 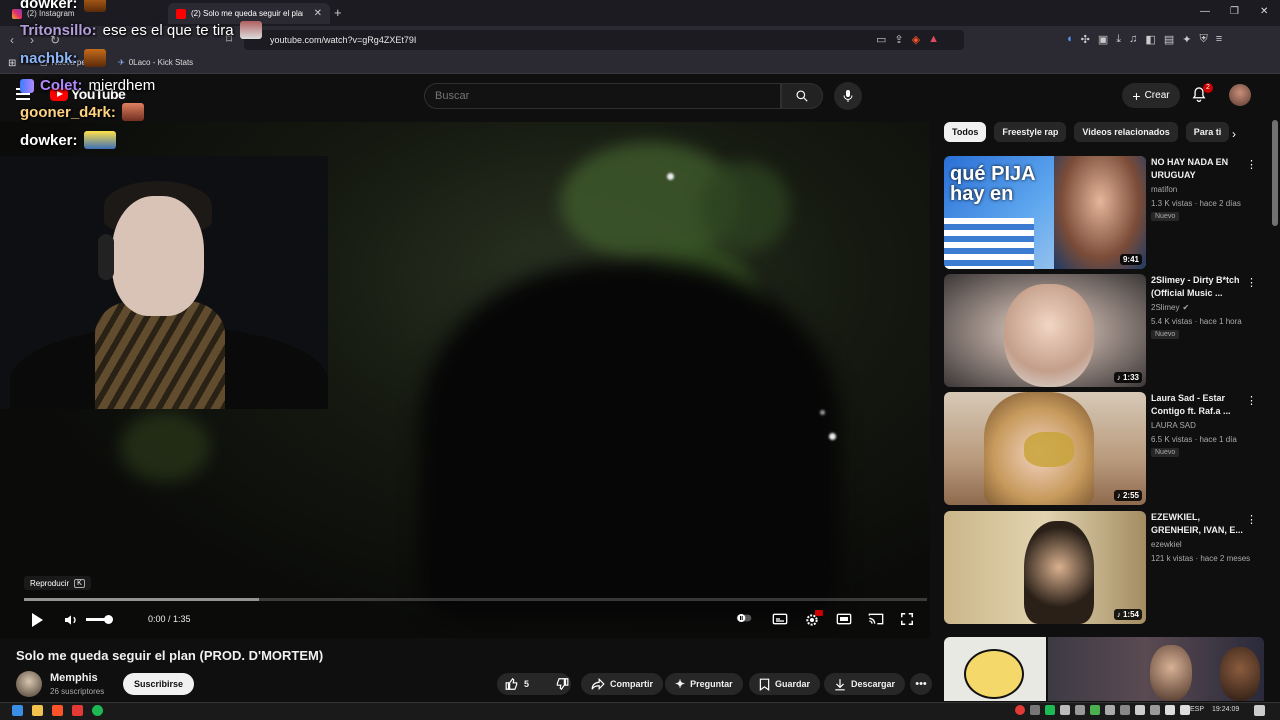 I want to click on windows-start-icon, so click(x=17, y=710).